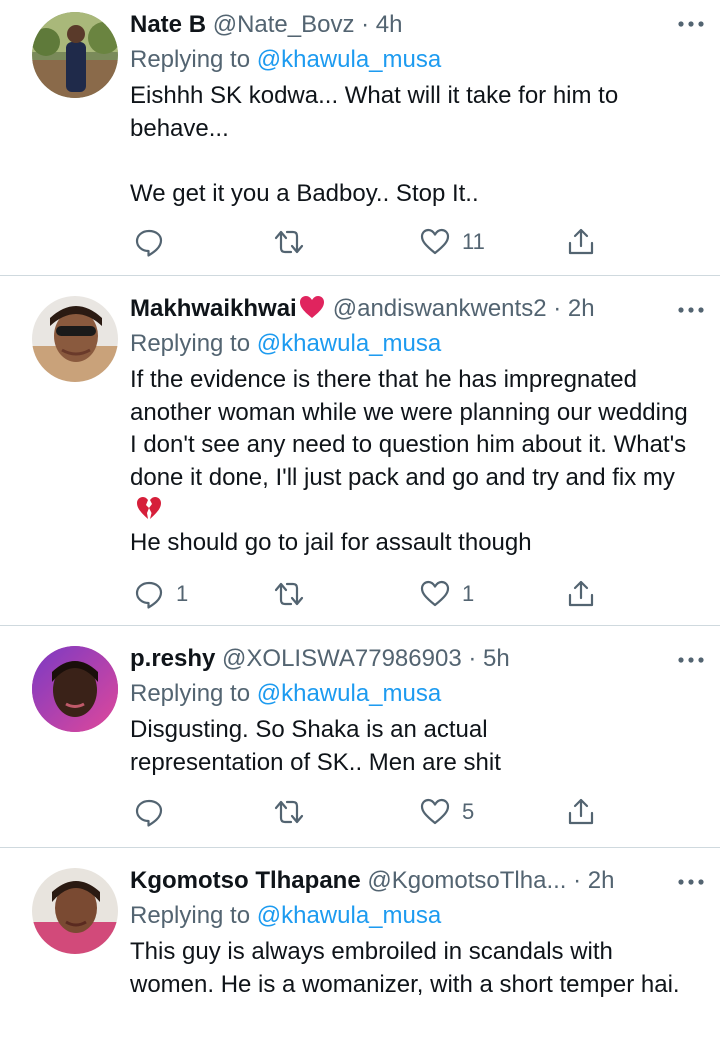 The width and height of the screenshot is (720, 1050). Describe the element at coordinates (468, 811) in the screenshot. I see `like-count: 5` at that location.